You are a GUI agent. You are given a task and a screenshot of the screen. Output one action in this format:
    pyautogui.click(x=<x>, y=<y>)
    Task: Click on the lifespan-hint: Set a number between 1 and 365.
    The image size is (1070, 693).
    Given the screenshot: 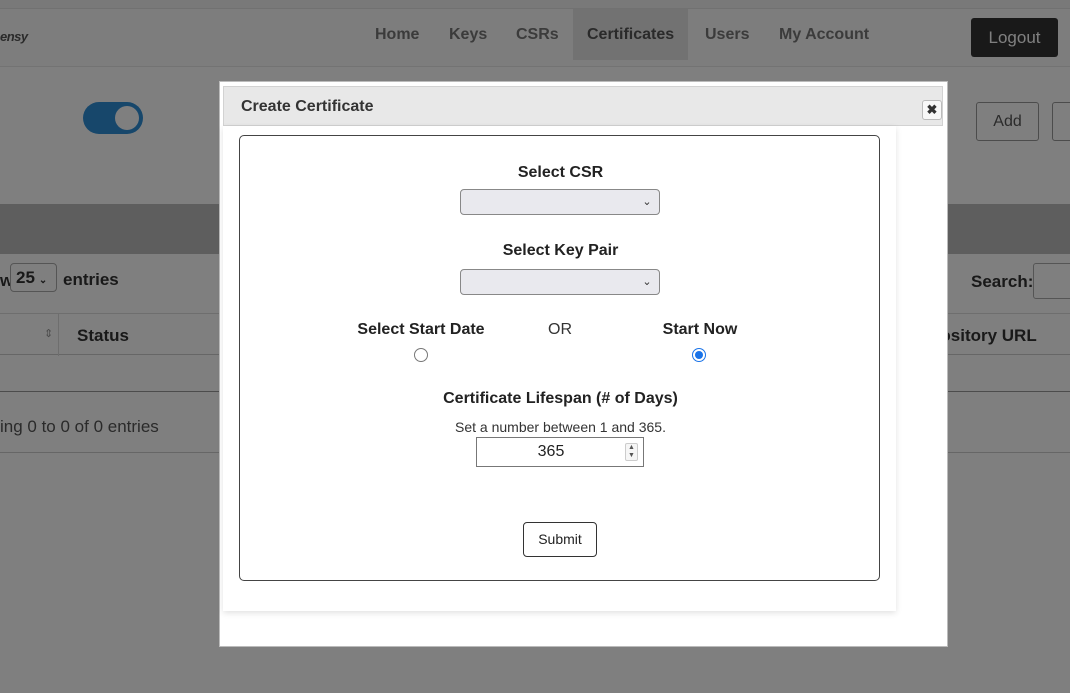 What is the action you would take?
    pyautogui.click(x=560, y=427)
    